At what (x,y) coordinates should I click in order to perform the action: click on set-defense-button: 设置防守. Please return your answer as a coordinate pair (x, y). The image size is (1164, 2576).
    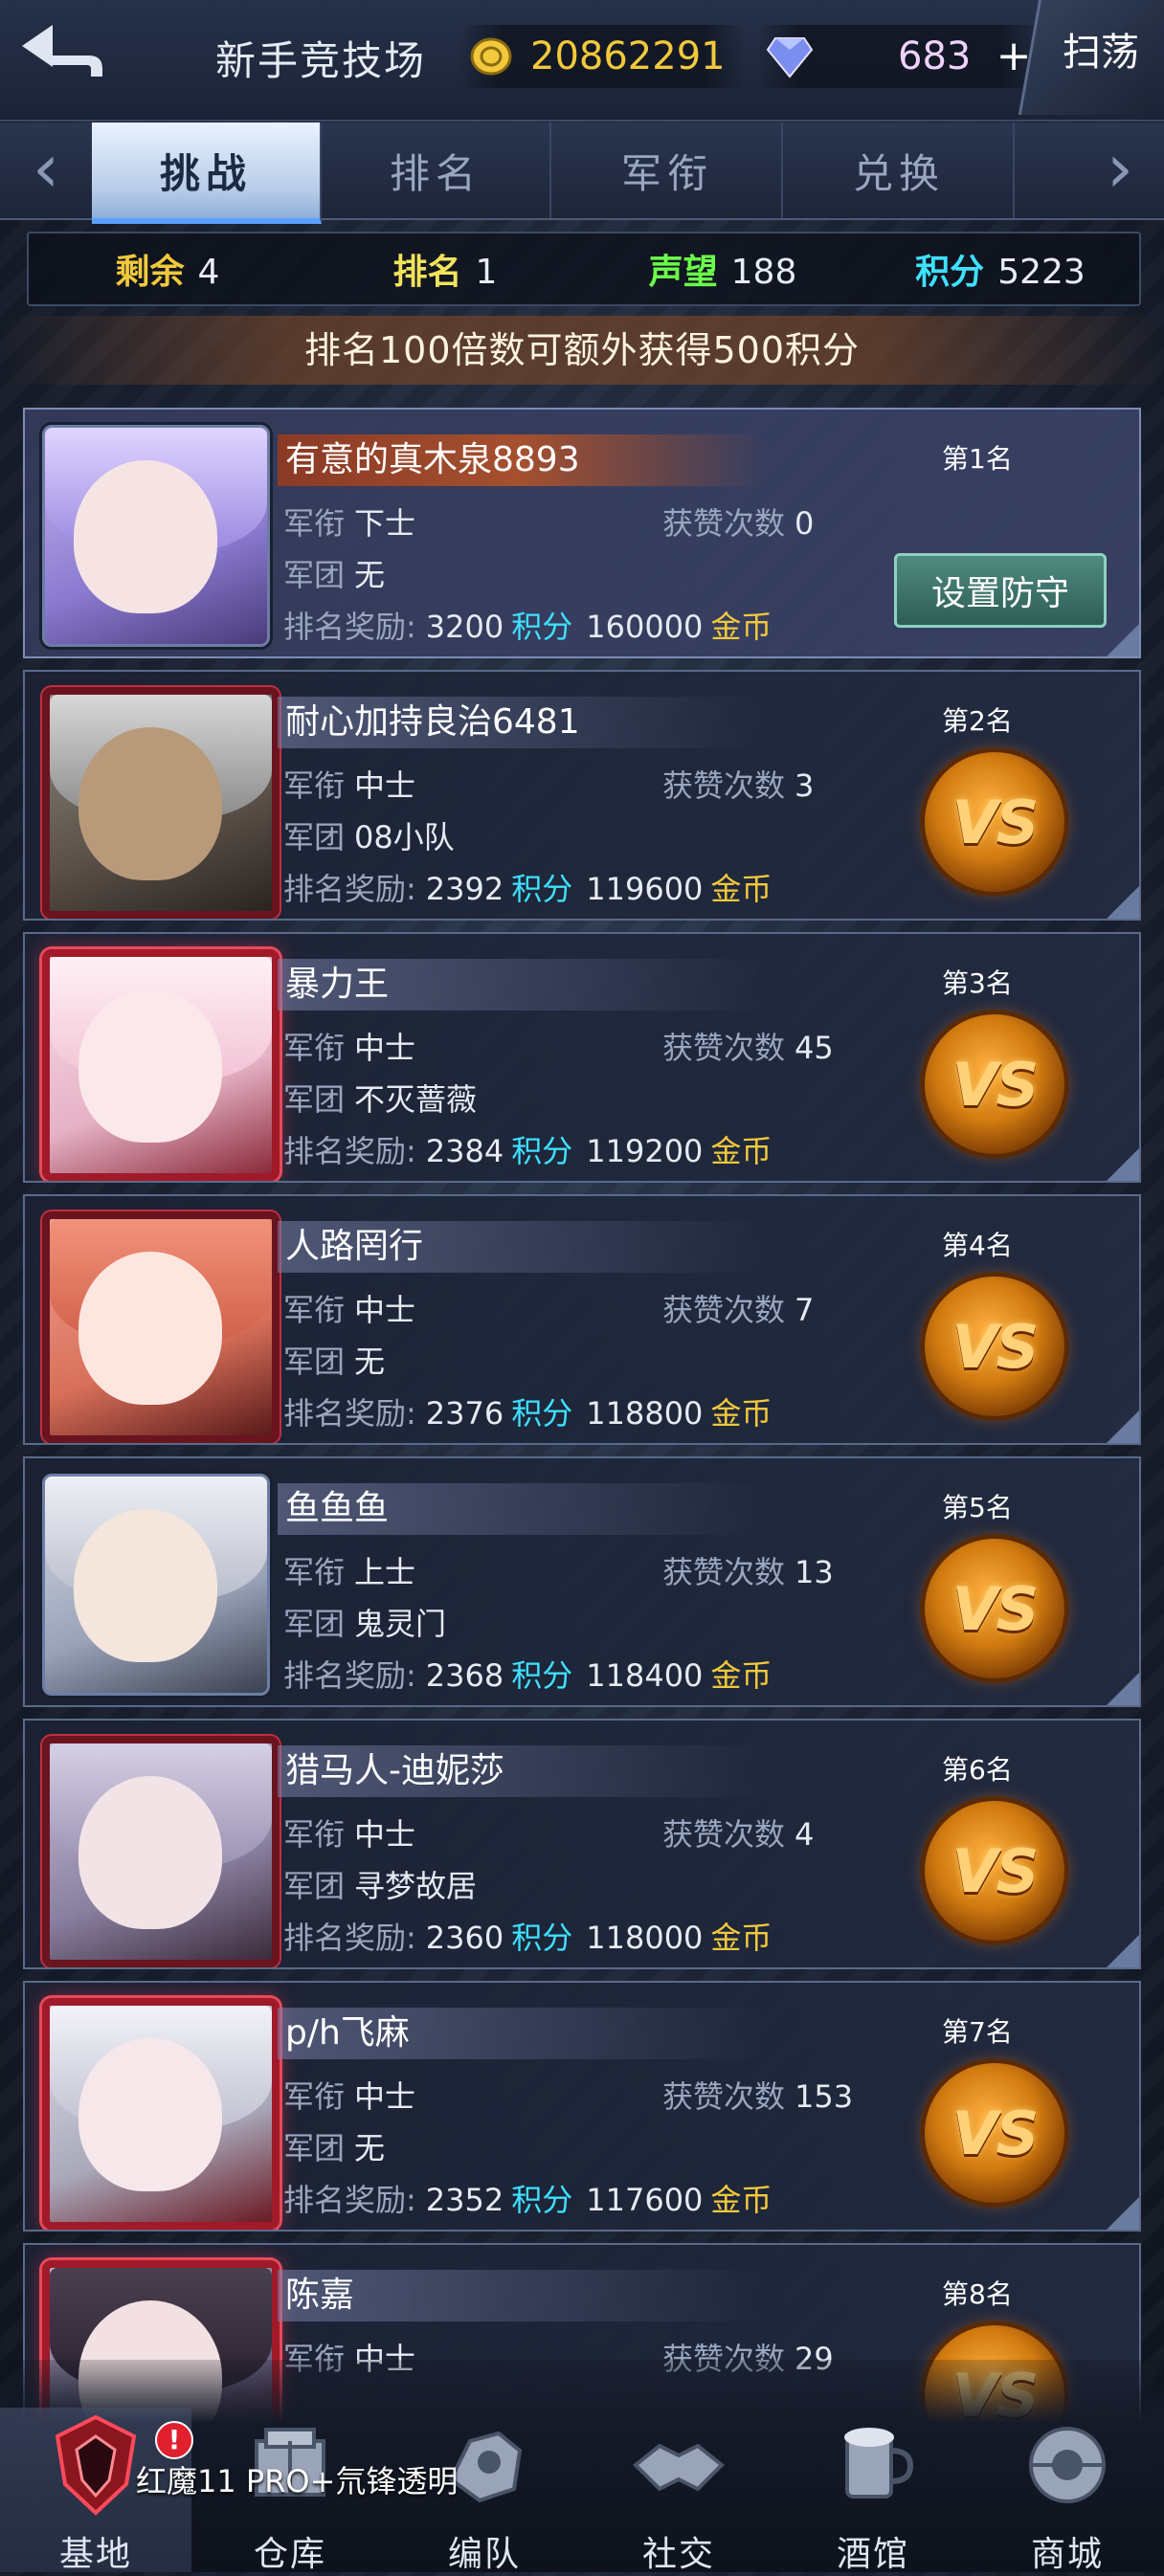
    Looking at the image, I should click on (1000, 590).